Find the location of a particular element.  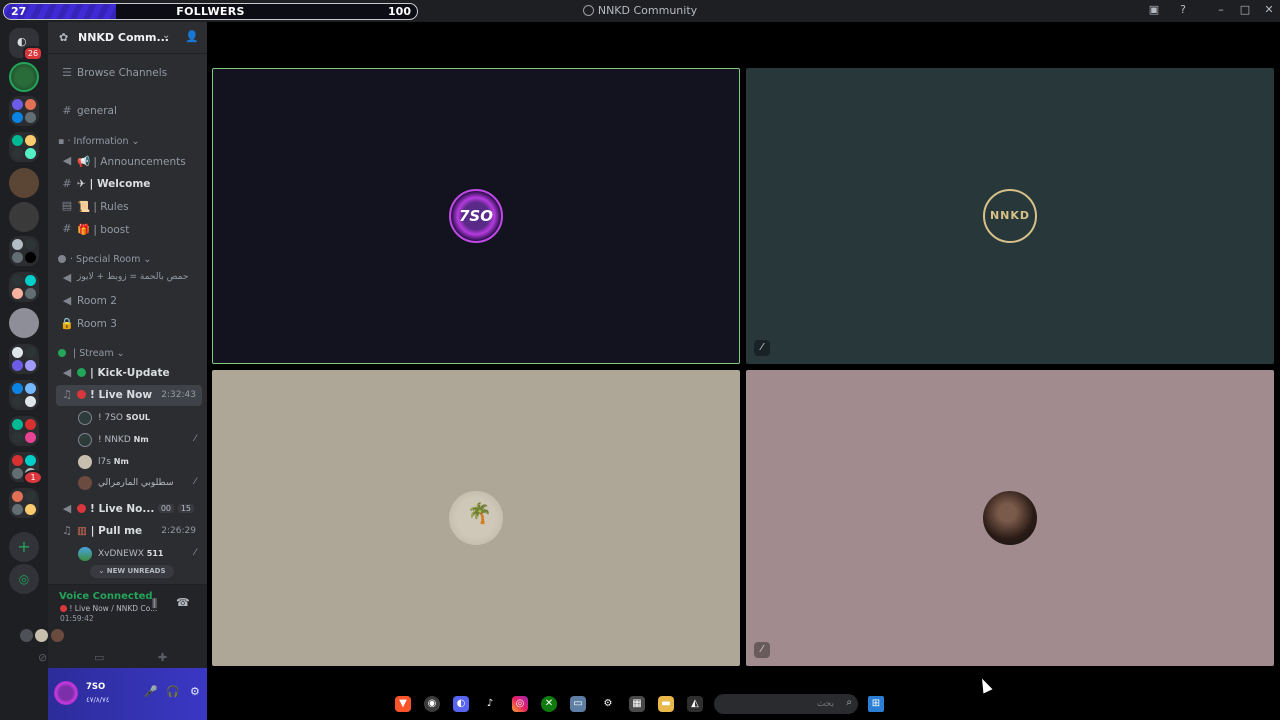

mic-icon: 🎤 is located at coordinates (151, 691).